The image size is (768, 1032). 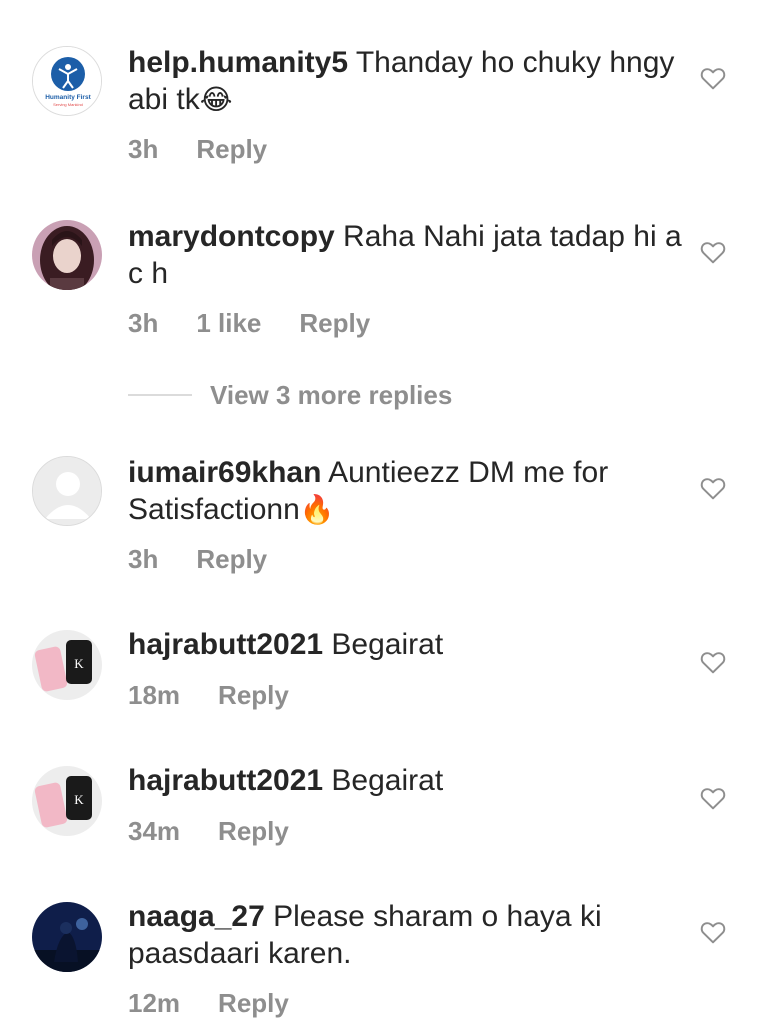 I want to click on timestamp: 34m, so click(x=154, y=831).